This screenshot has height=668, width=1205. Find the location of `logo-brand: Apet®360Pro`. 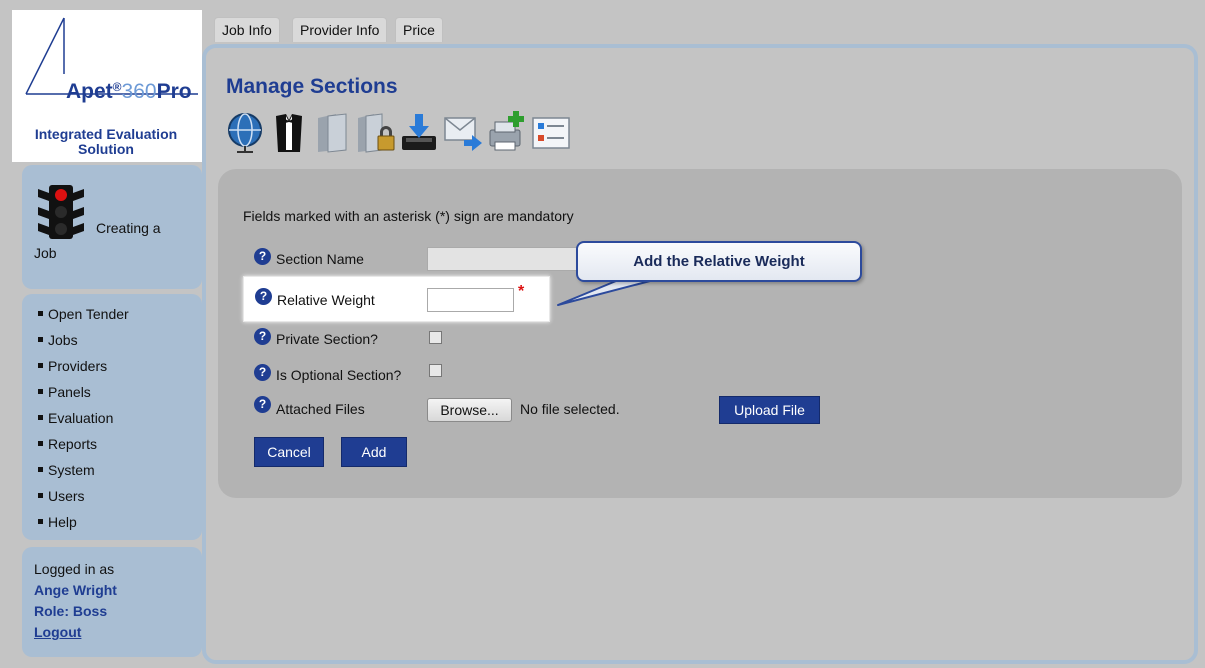

logo-brand: Apet®360Pro is located at coordinates (129, 91).